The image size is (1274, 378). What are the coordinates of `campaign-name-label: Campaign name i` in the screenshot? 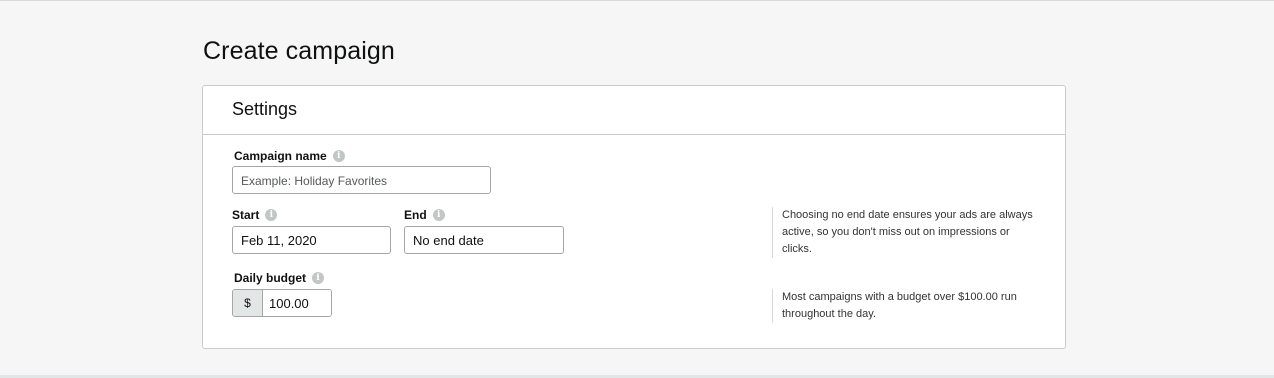 It's located at (289, 156).